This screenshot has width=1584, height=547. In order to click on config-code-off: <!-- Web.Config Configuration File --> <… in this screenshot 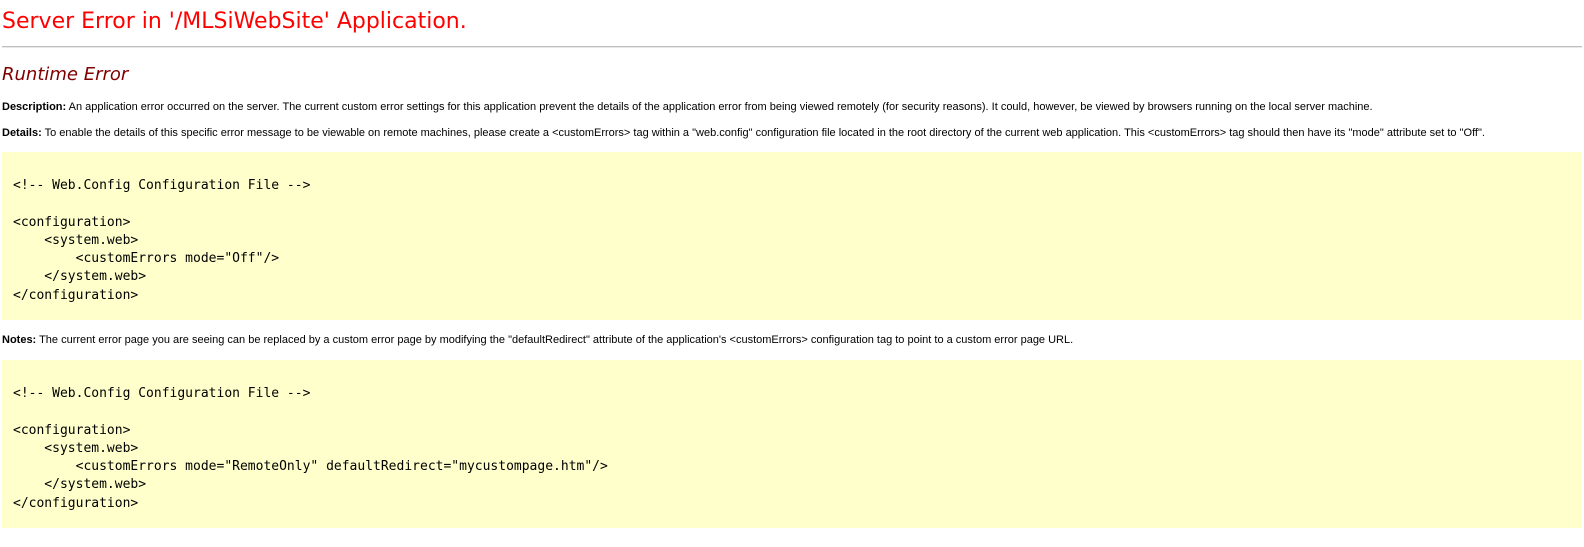, I will do `click(162, 240)`.